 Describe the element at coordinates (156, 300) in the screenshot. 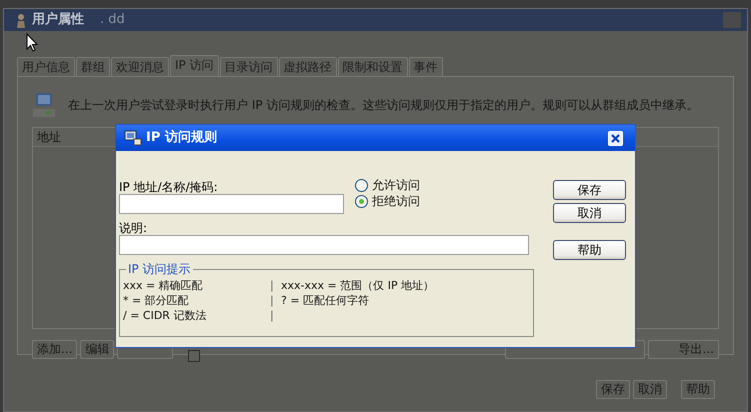

I see `hint-text: * = 部分匹配` at that location.